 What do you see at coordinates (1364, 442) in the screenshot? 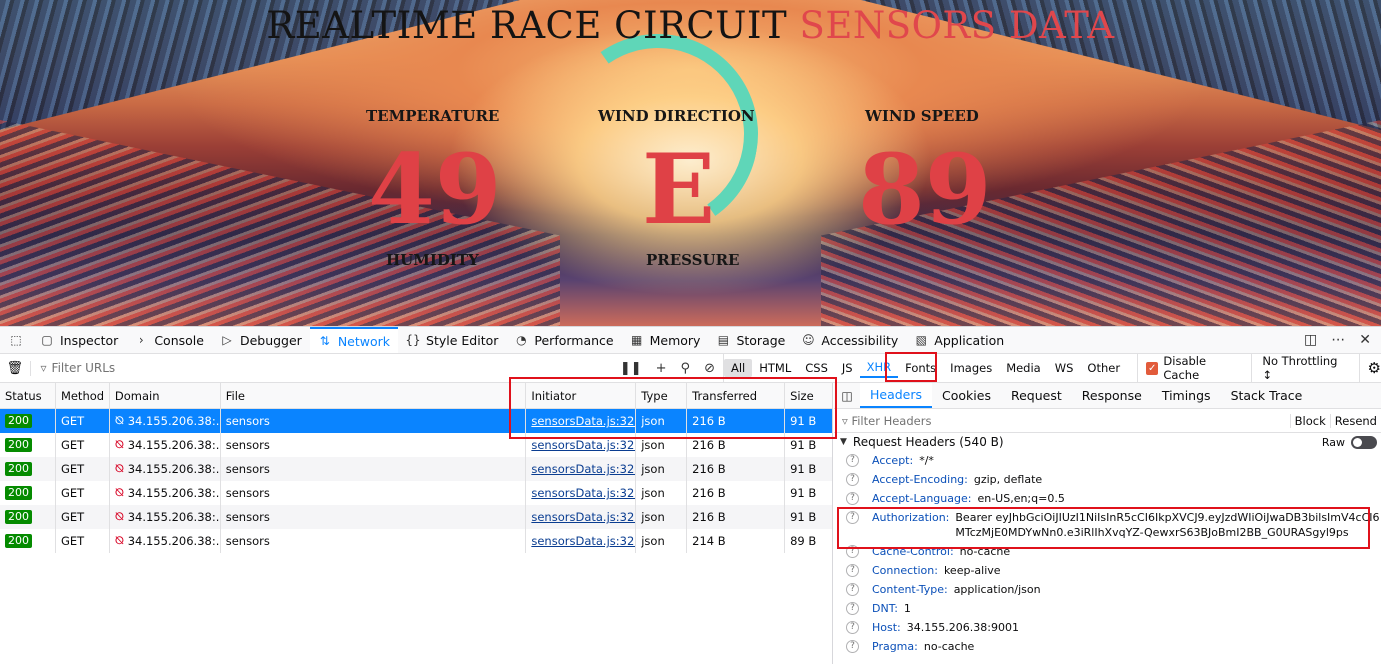
I see `raw-toggle` at bounding box center [1364, 442].